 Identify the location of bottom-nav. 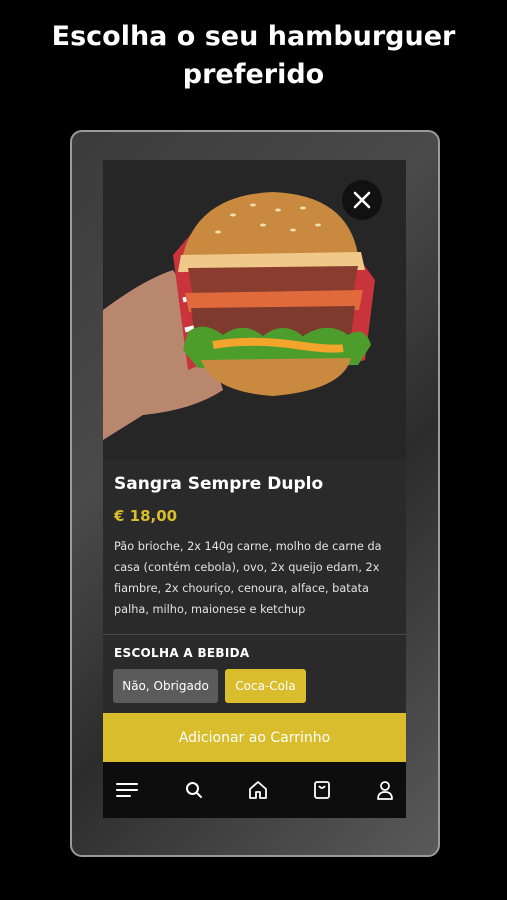
(254, 790).